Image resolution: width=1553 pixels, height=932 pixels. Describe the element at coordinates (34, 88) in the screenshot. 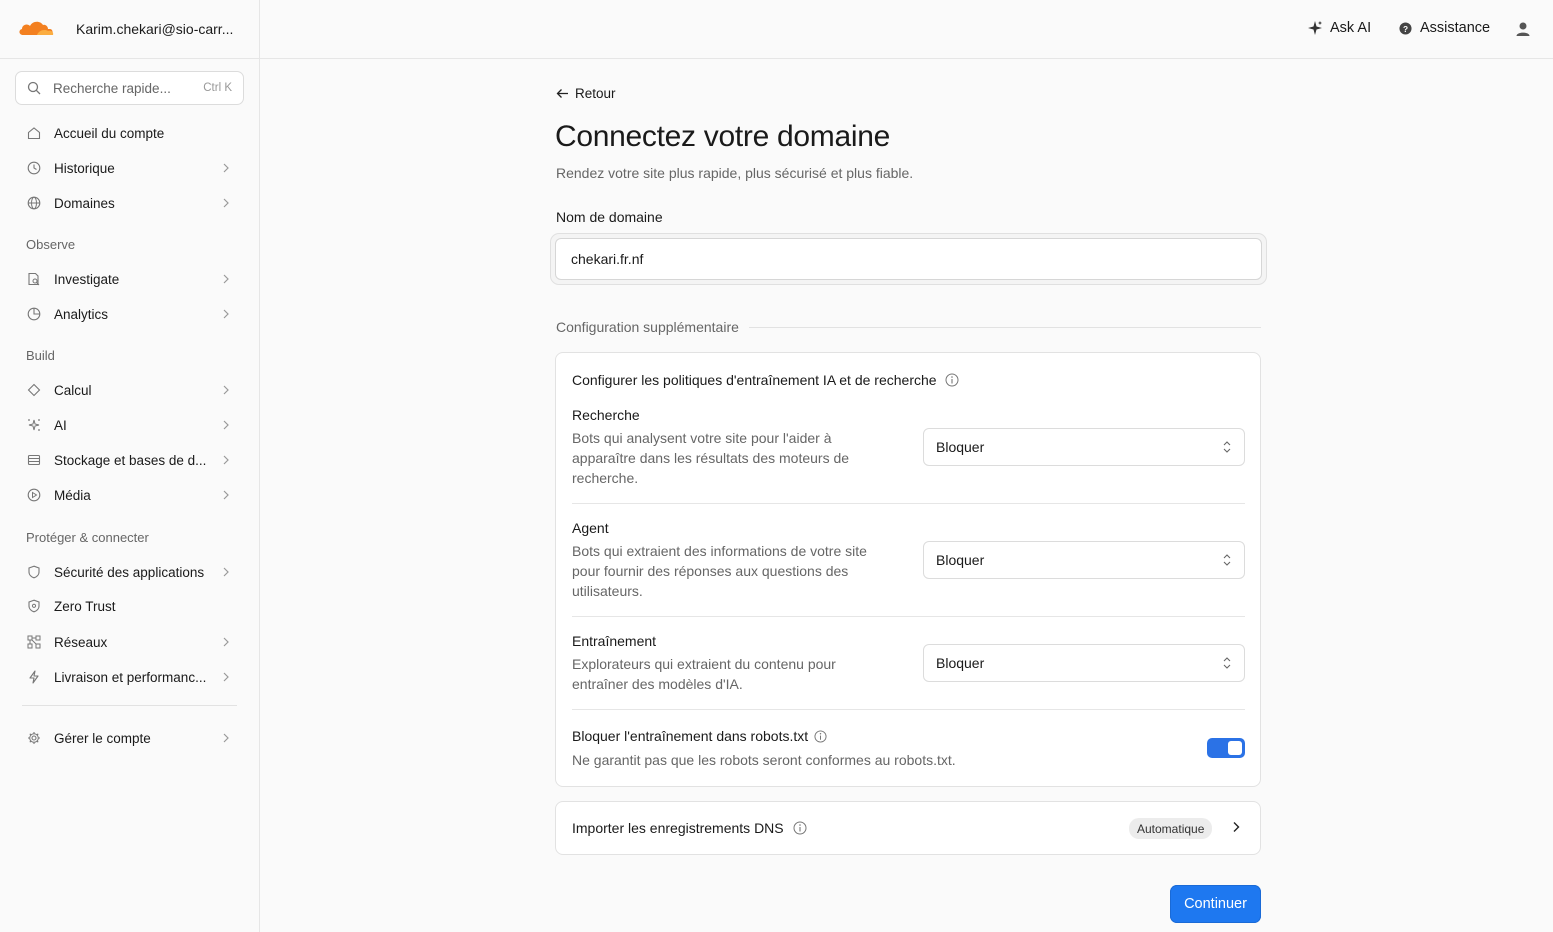

I see `search-icon` at that location.